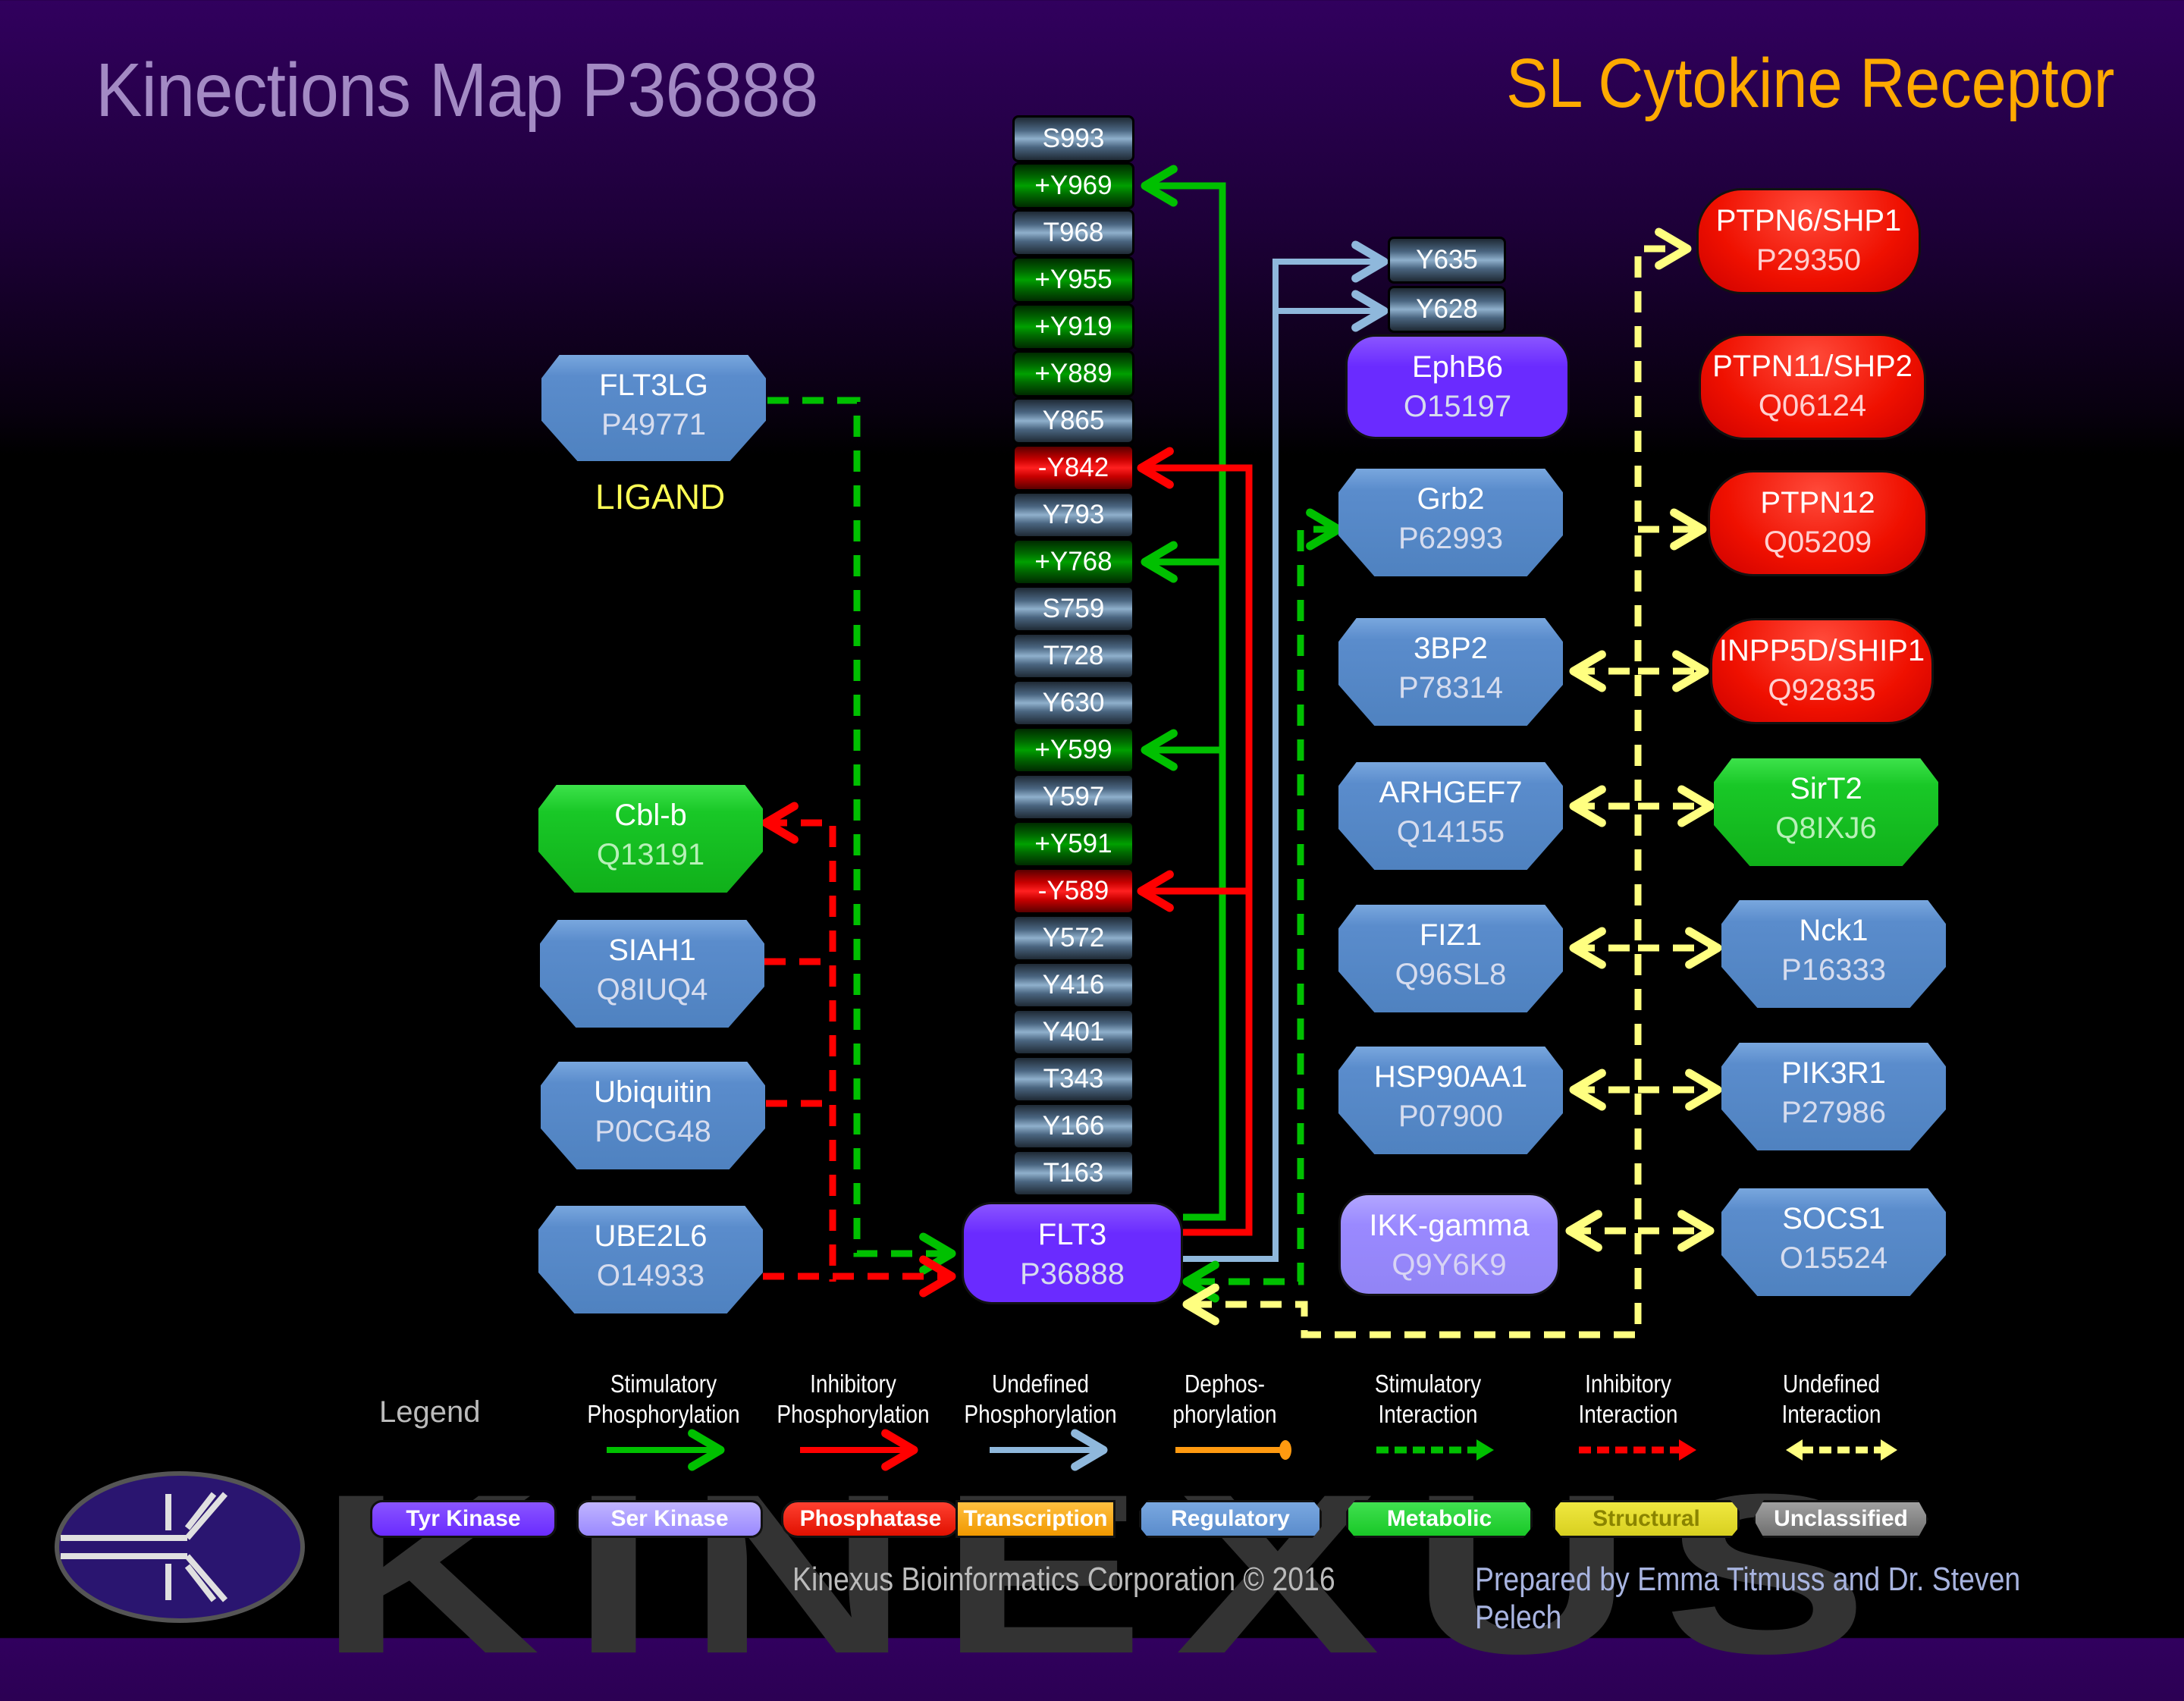 The image size is (2184, 1701). What do you see at coordinates (1449, 1244) in the screenshot?
I see `interactor-ikk-gamma: IKK-gamma Q9Y6K9` at bounding box center [1449, 1244].